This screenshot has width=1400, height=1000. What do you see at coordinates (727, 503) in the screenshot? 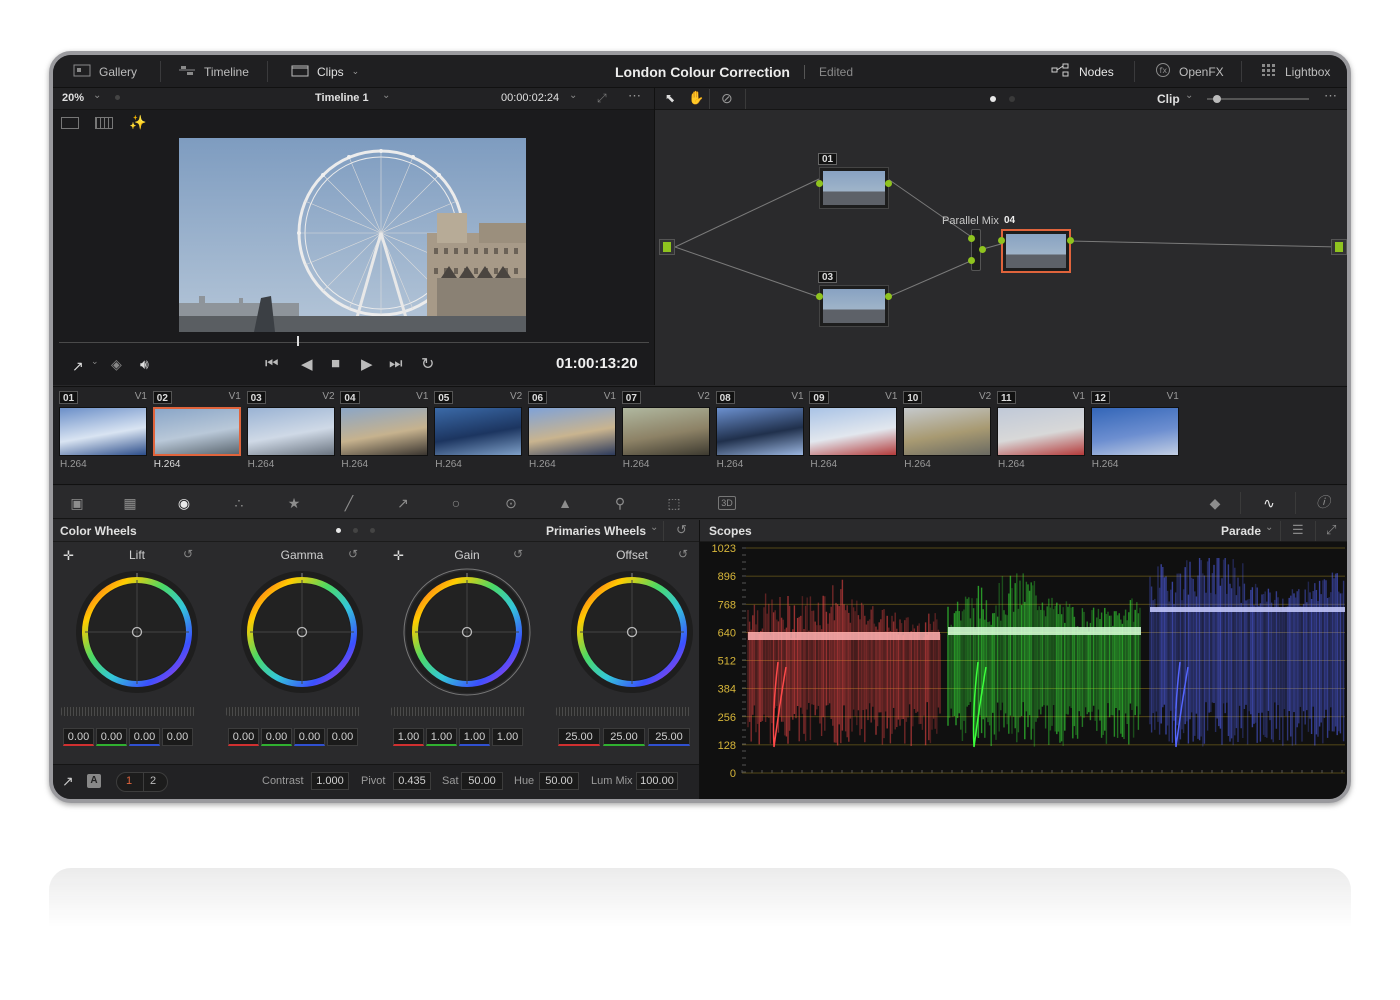
I see `3d-icon: 3D` at bounding box center [727, 503].